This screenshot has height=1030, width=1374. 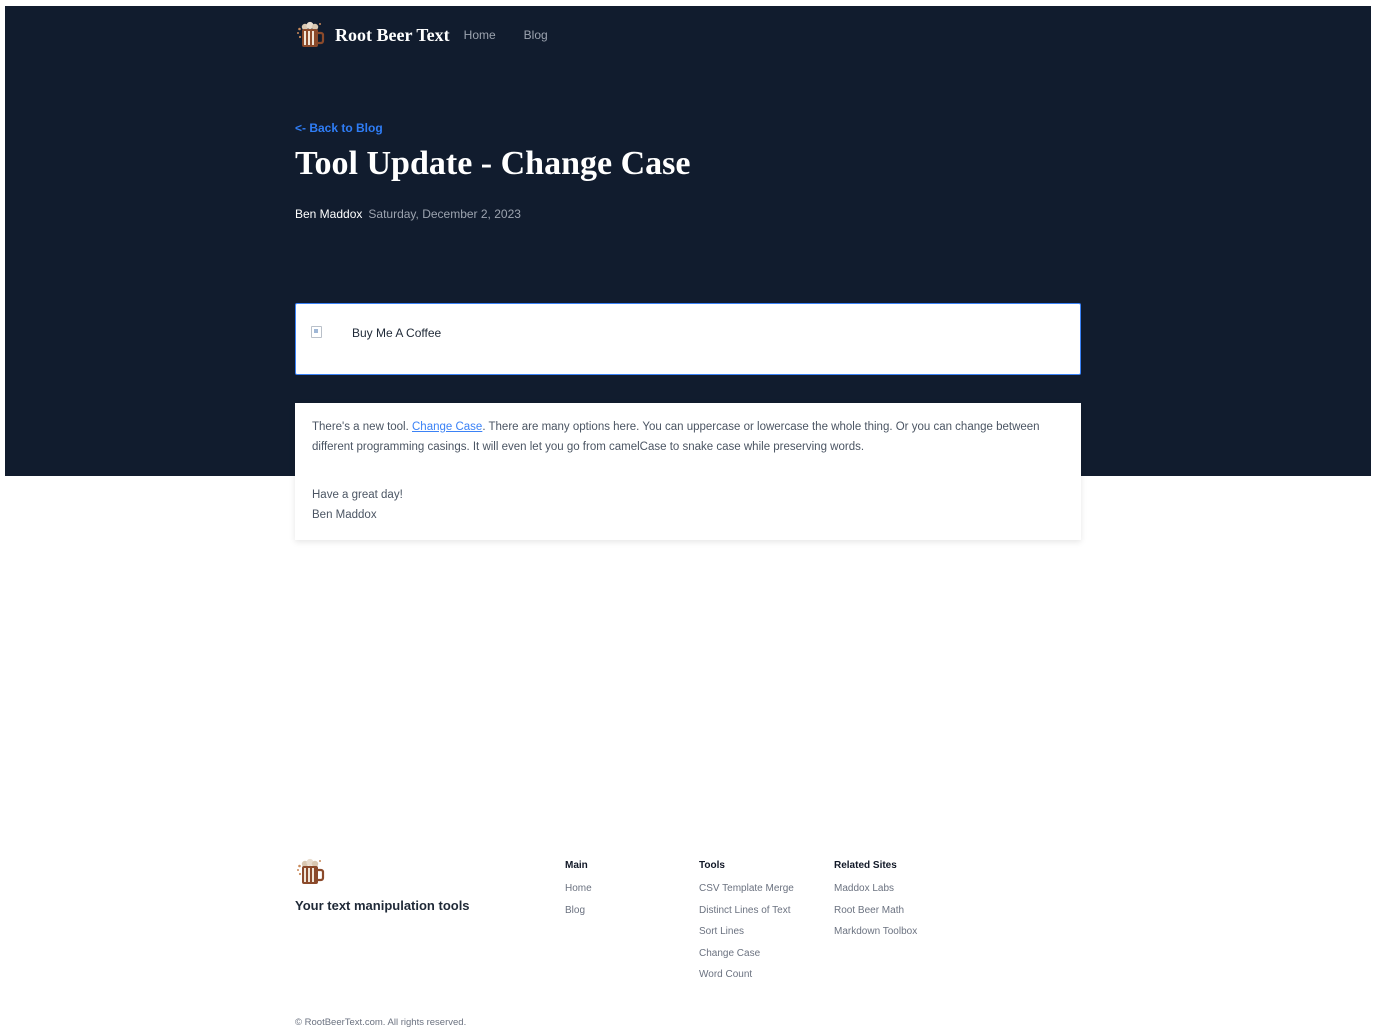 What do you see at coordinates (746, 954) in the screenshot?
I see `footer-link-change-case: Change Case` at bounding box center [746, 954].